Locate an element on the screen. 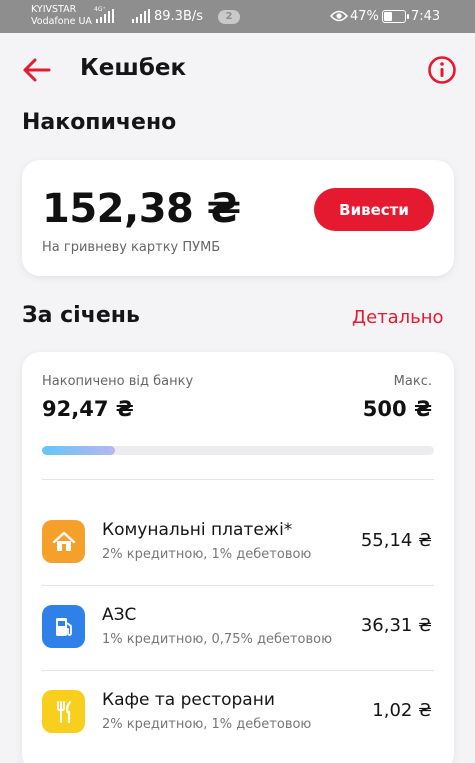 The height and width of the screenshot is (763, 475). carrier-2: Vodafone UA is located at coordinates (61, 21).